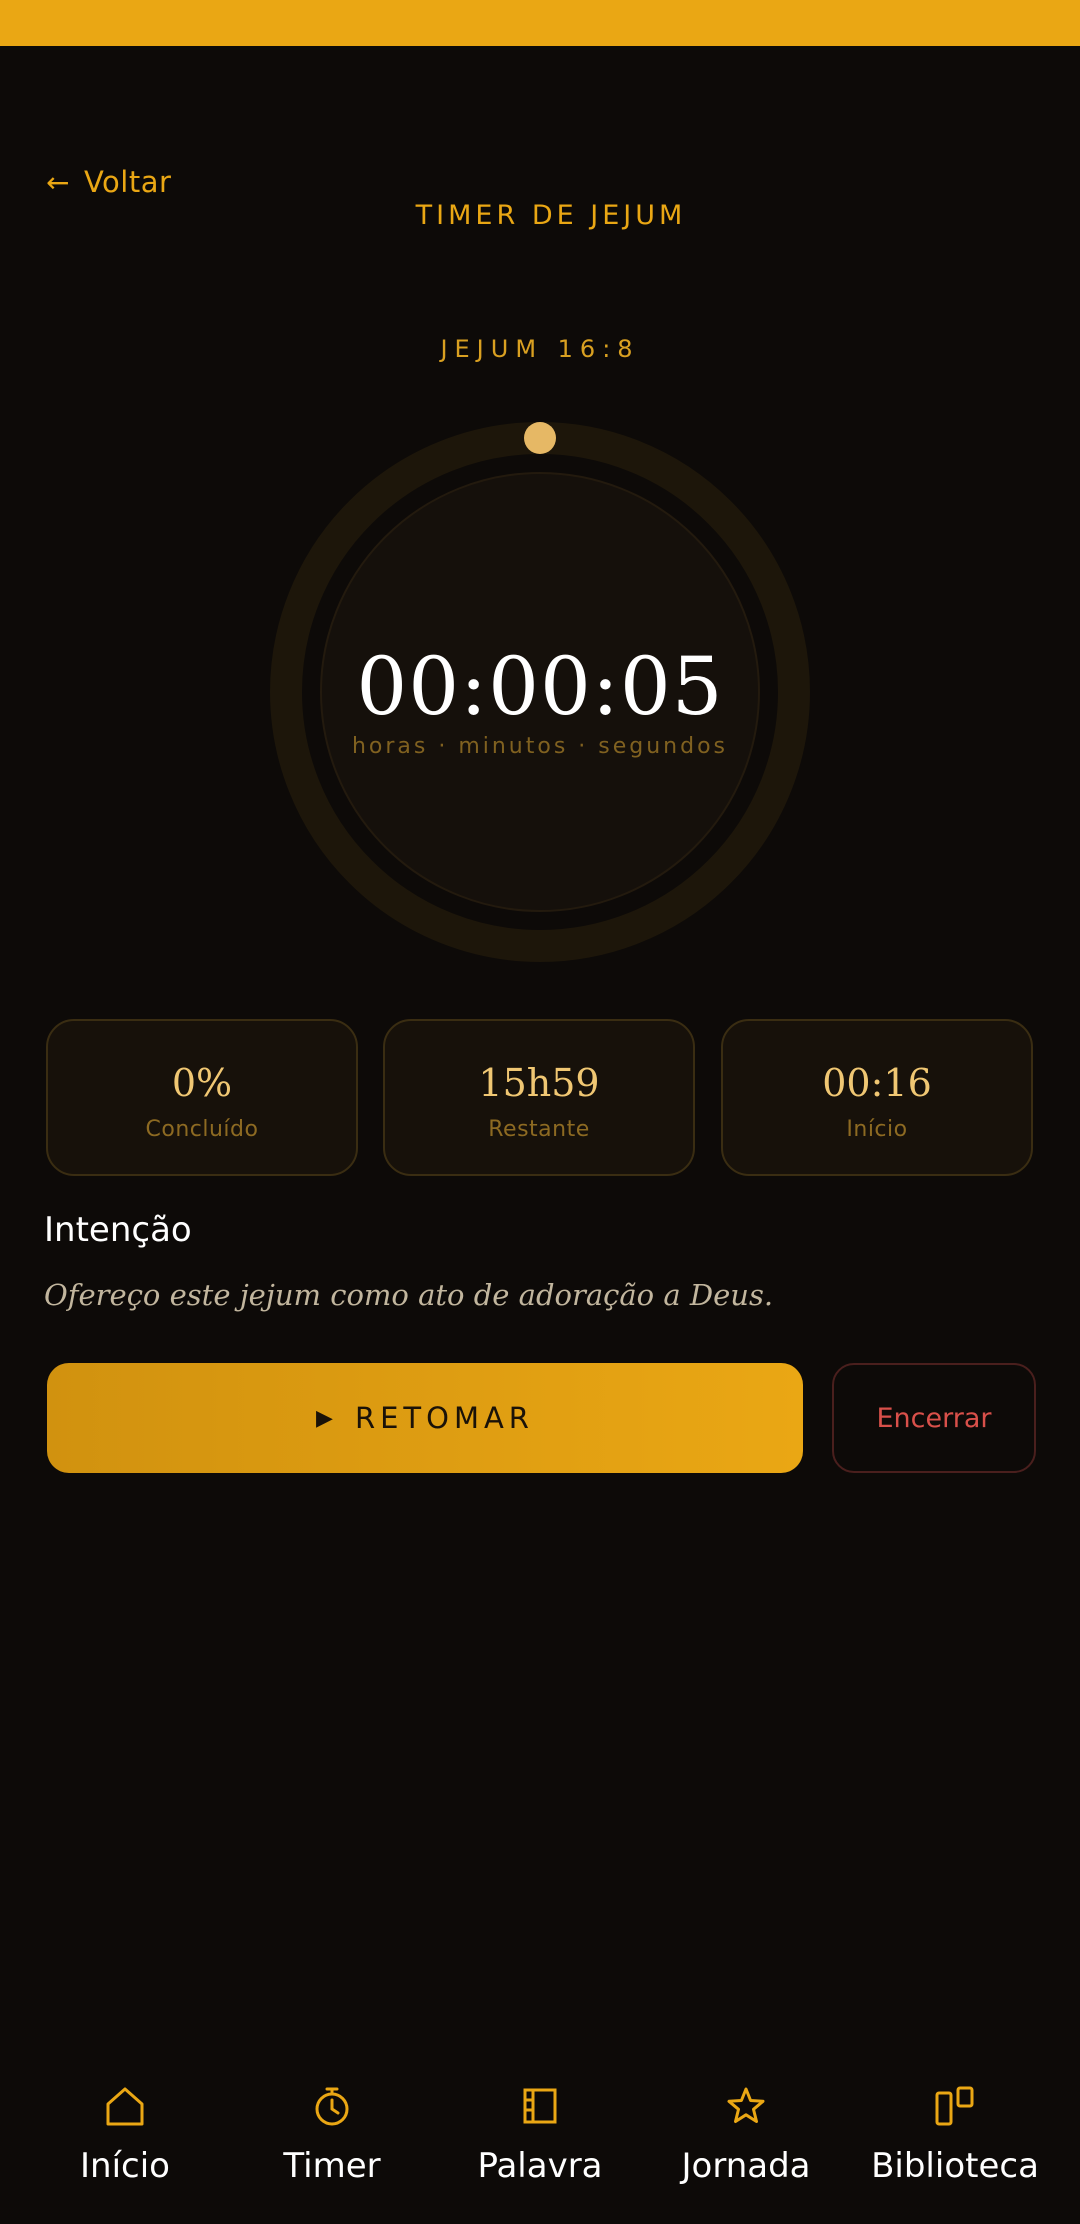 The image size is (1080, 2224). I want to click on stat-label: Restante, so click(539, 1129).